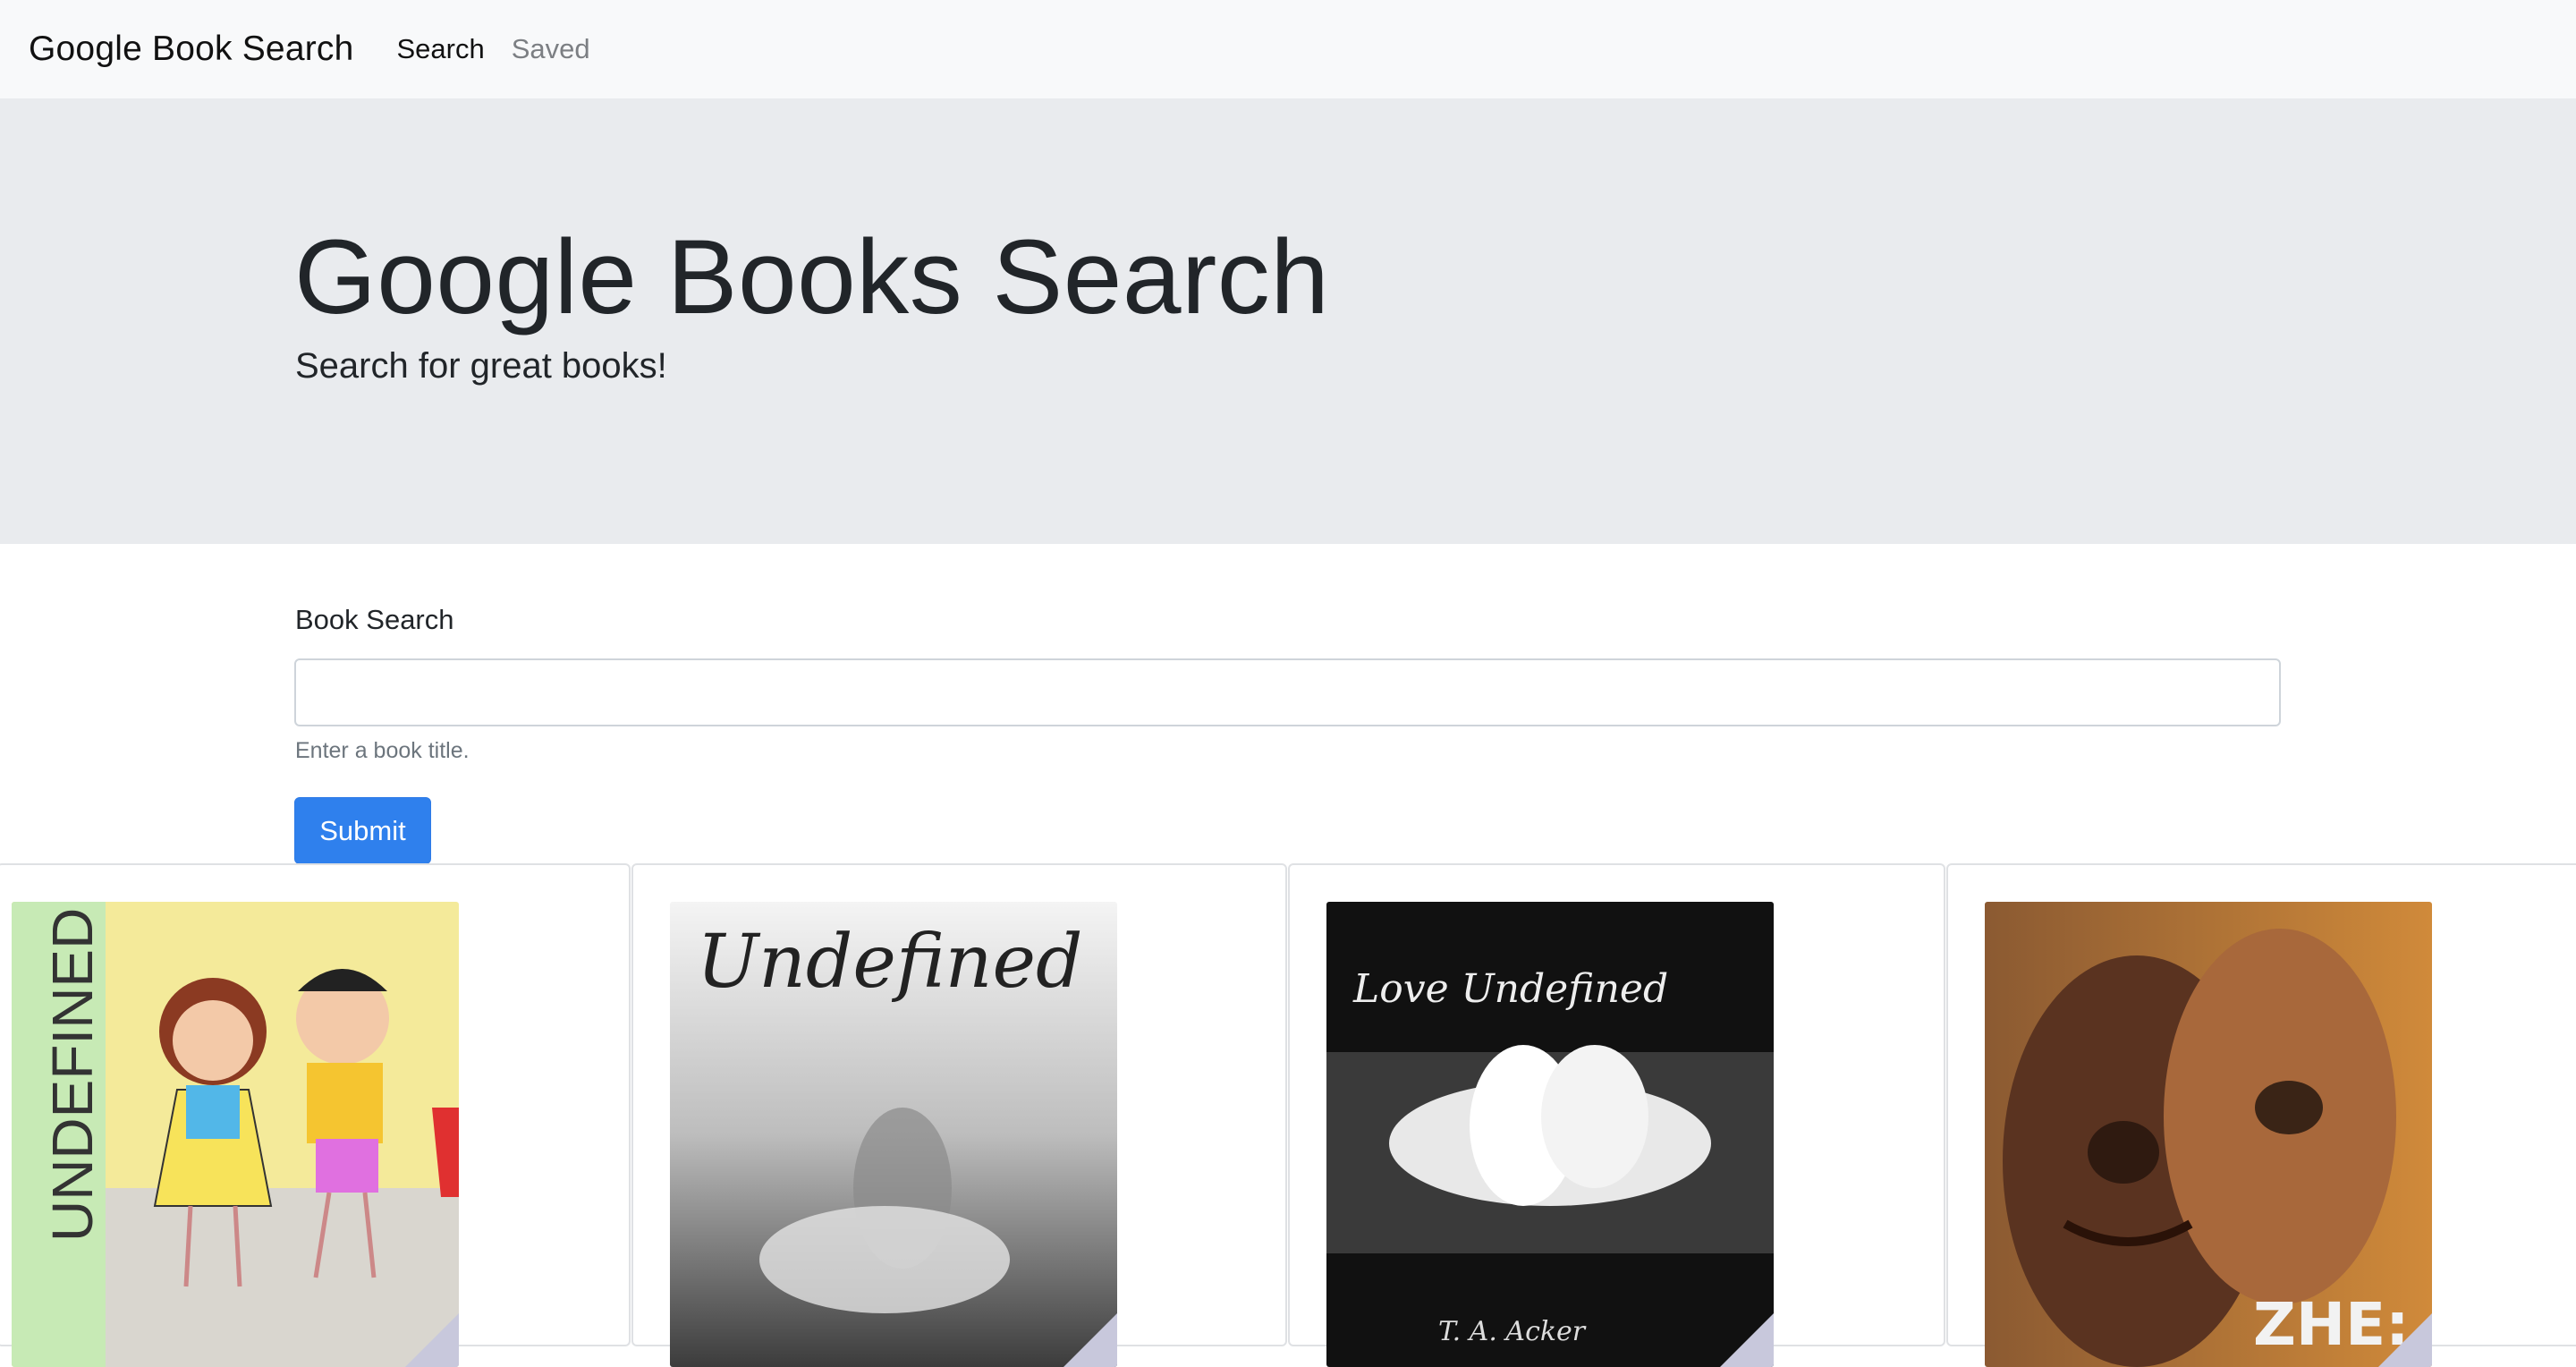 The width and height of the screenshot is (2576, 1367). I want to click on navbar-brand: Google Book Search, so click(191, 49).